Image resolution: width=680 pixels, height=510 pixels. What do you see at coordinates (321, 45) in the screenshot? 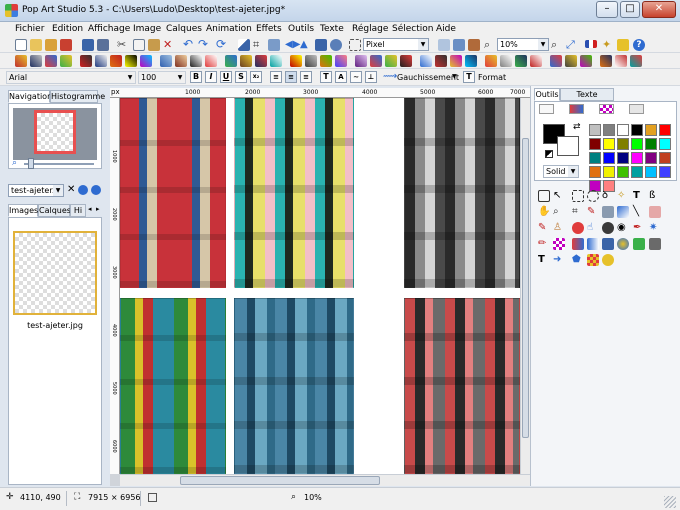
I see `rotate-icon` at bounding box center [321, 45].